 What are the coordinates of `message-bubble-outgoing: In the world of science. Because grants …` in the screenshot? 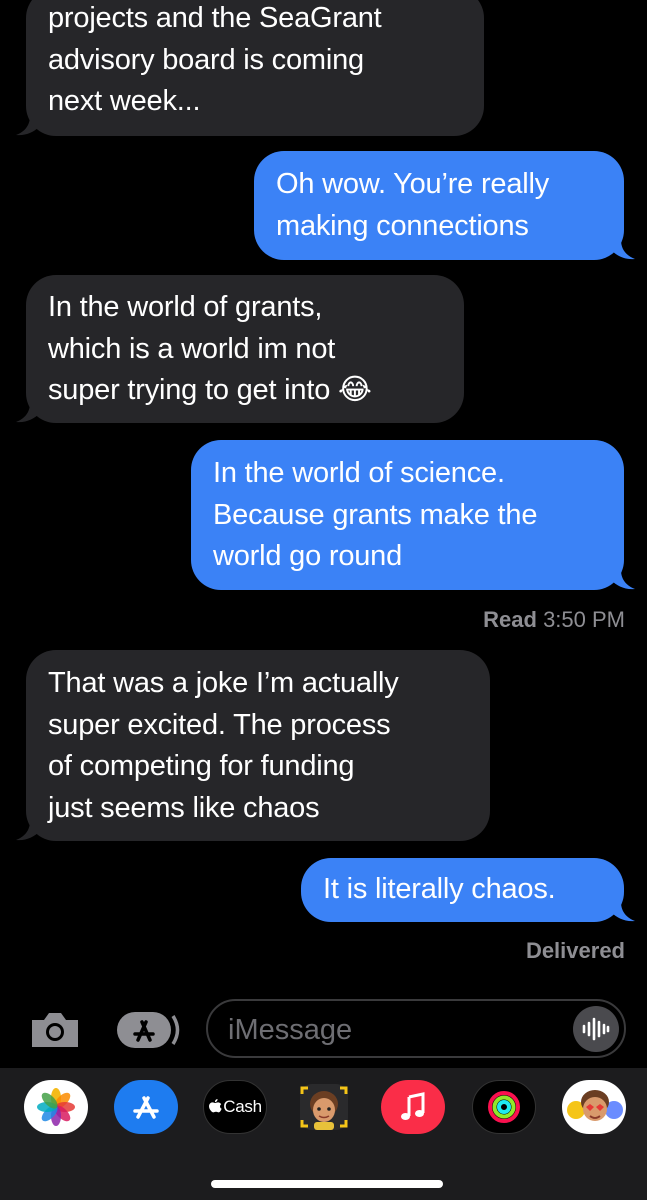 It's located at (407, 515).